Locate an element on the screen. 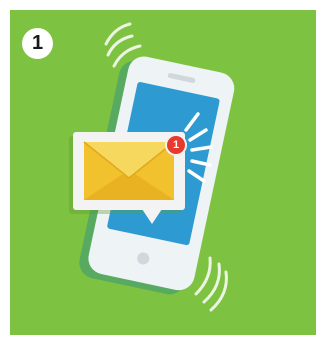 The image size is (326, 345). notification-badge: 1 is located at coordinates (176, 145).